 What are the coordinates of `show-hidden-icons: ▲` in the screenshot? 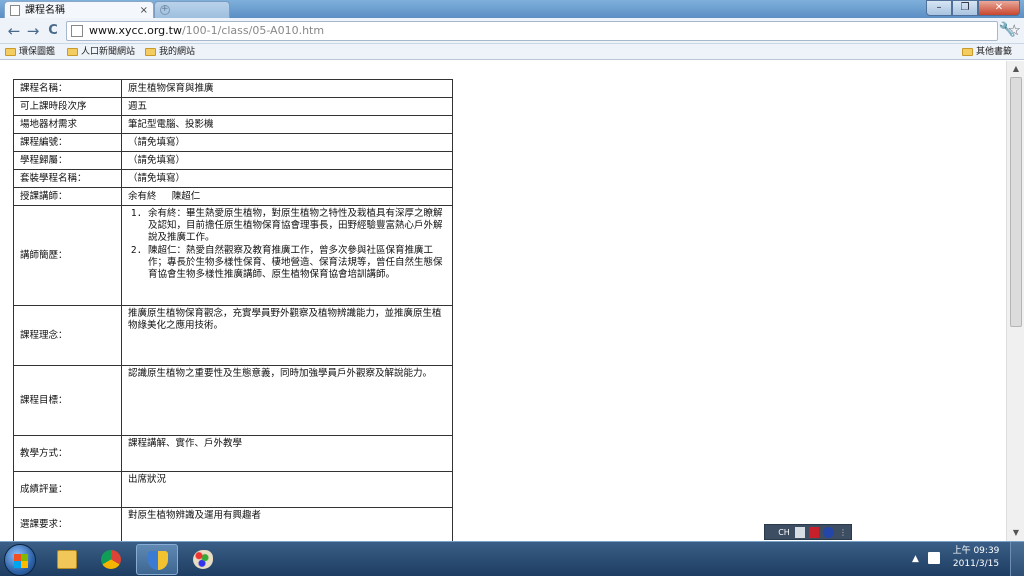 It's located at (915, 559).